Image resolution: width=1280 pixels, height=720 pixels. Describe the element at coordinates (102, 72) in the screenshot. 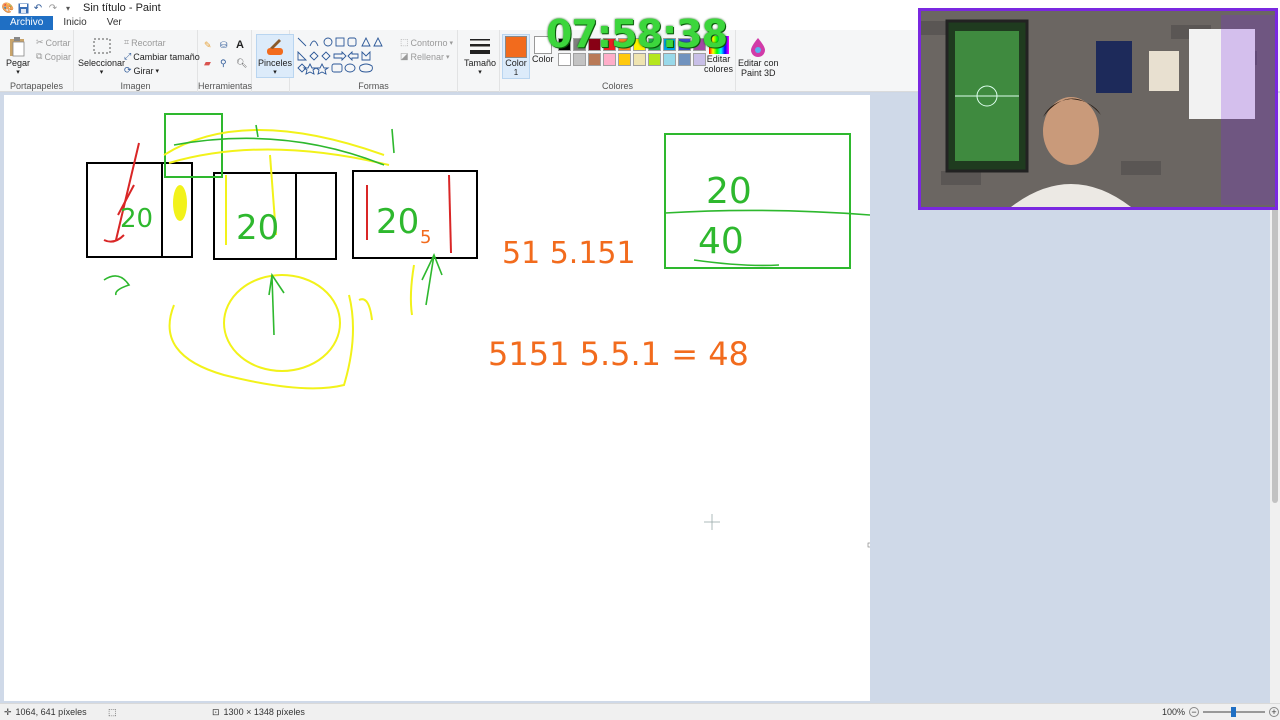

I see `select-dropdown-icon: ▾` at that location.